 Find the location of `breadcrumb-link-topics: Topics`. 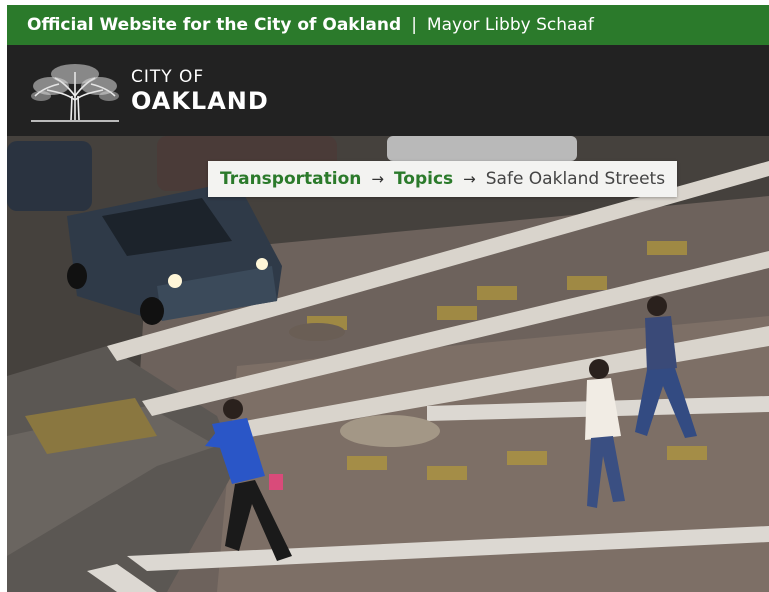

breadcrumb-link-topics: Topics is located at coordinates (423, 179).